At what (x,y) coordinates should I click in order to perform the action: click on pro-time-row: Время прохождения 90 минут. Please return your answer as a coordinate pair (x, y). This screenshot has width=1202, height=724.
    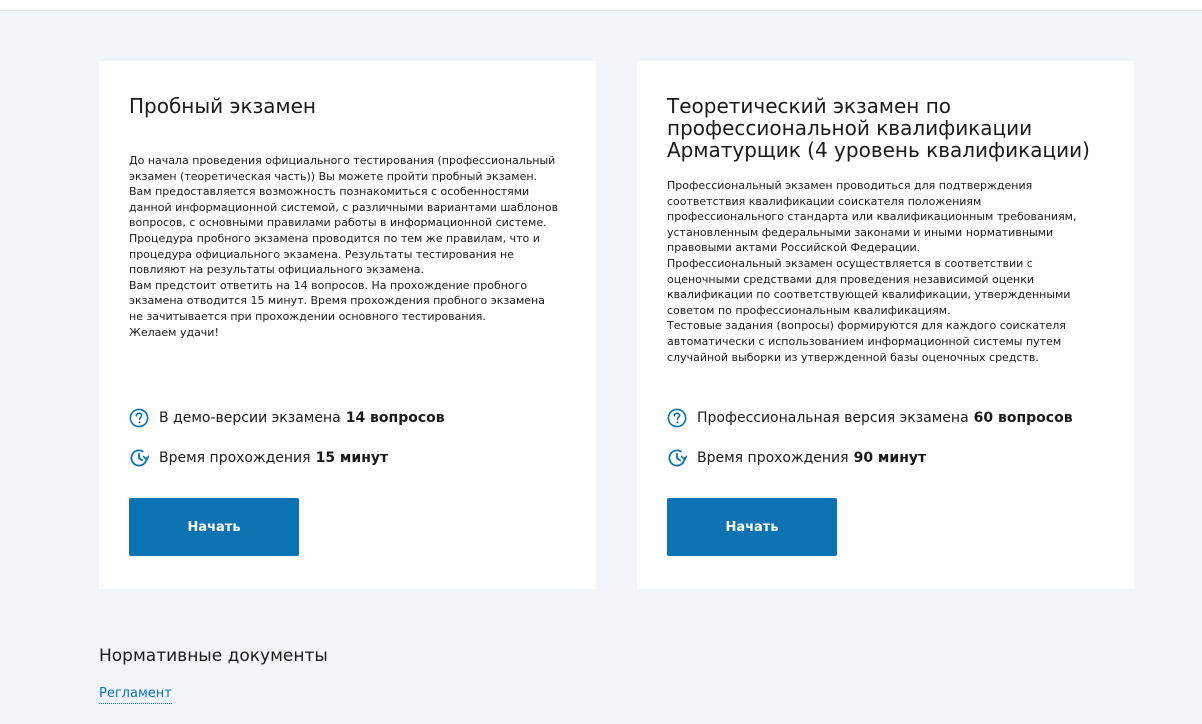
    Looking at the image, I should click on (796, 458).